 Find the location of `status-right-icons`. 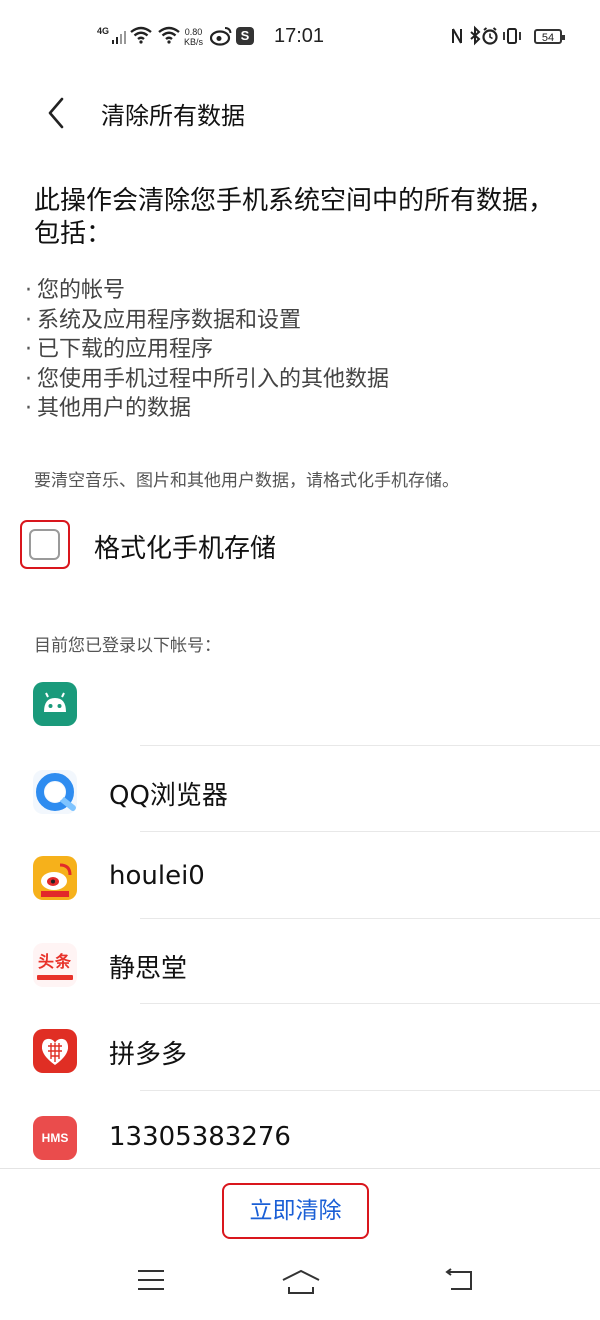

status-right-icons is located at coordinates (486, 35).